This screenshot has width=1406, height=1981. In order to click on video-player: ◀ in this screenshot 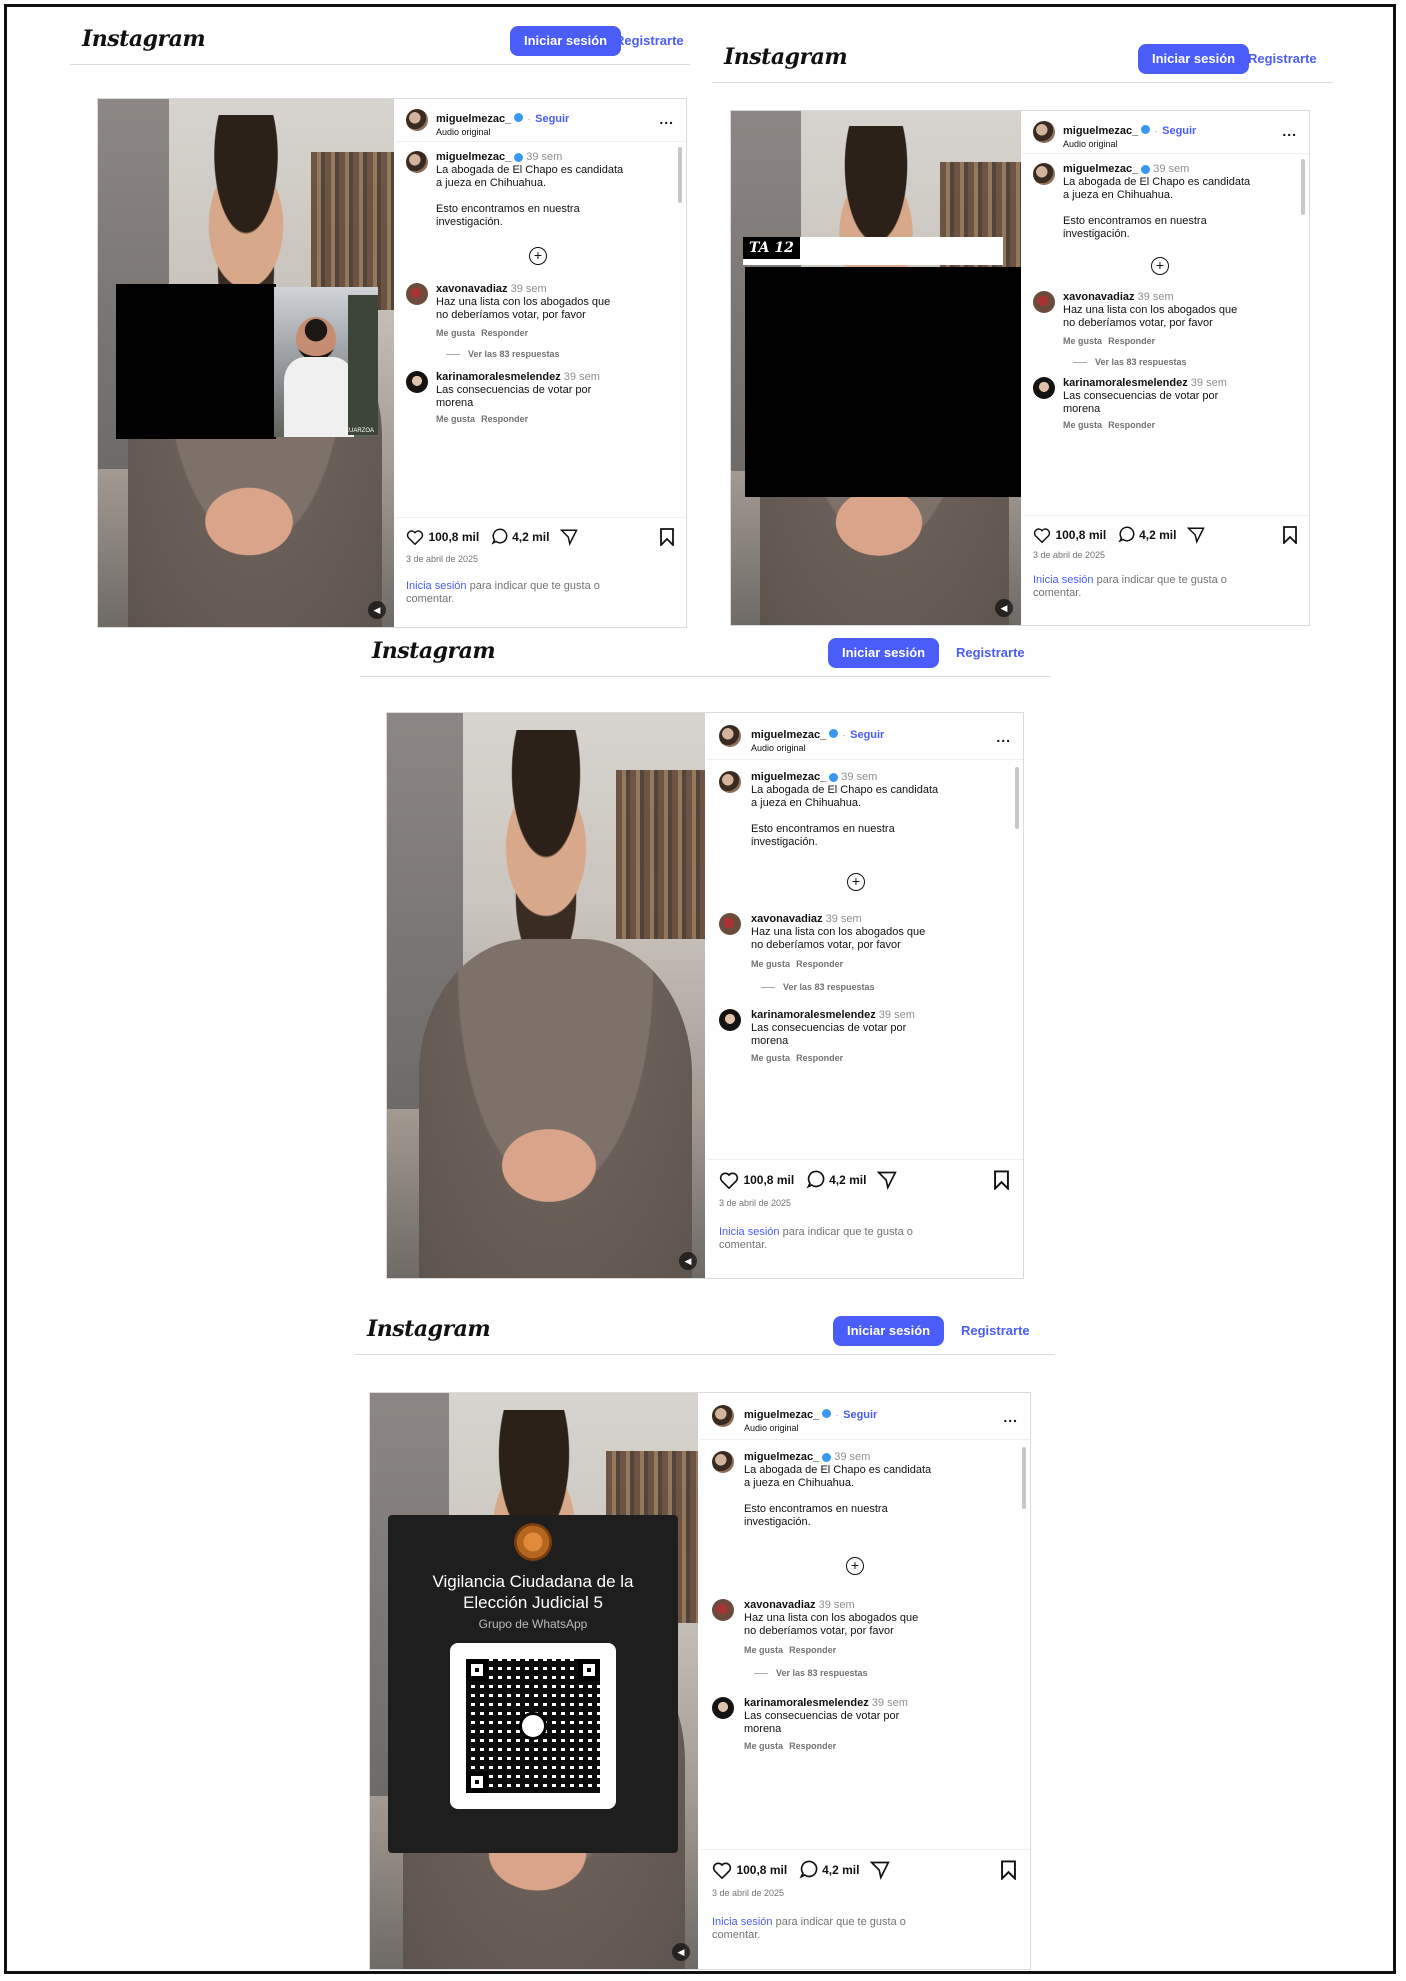, I will do `click(546, 995)`.